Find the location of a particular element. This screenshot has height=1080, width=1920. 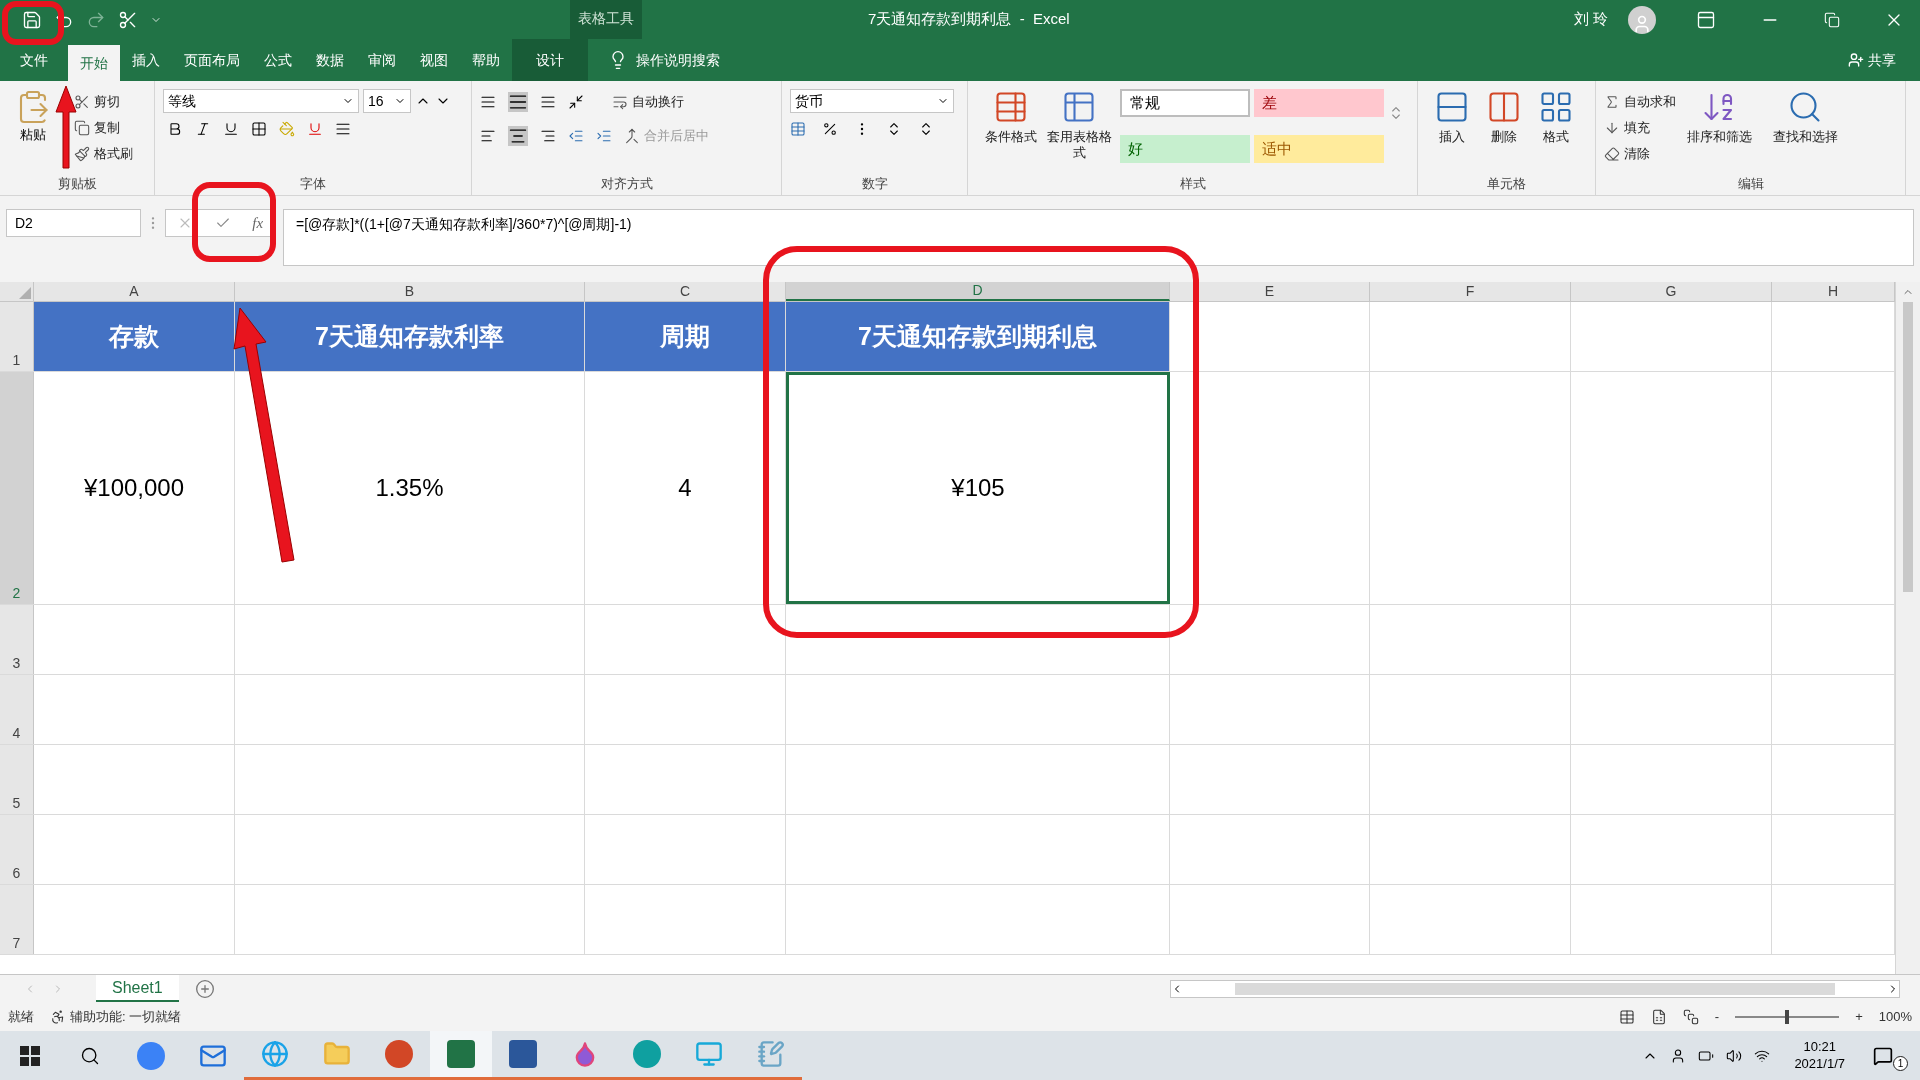

fill-button: 填充 is located at coordinates (1640, 128).